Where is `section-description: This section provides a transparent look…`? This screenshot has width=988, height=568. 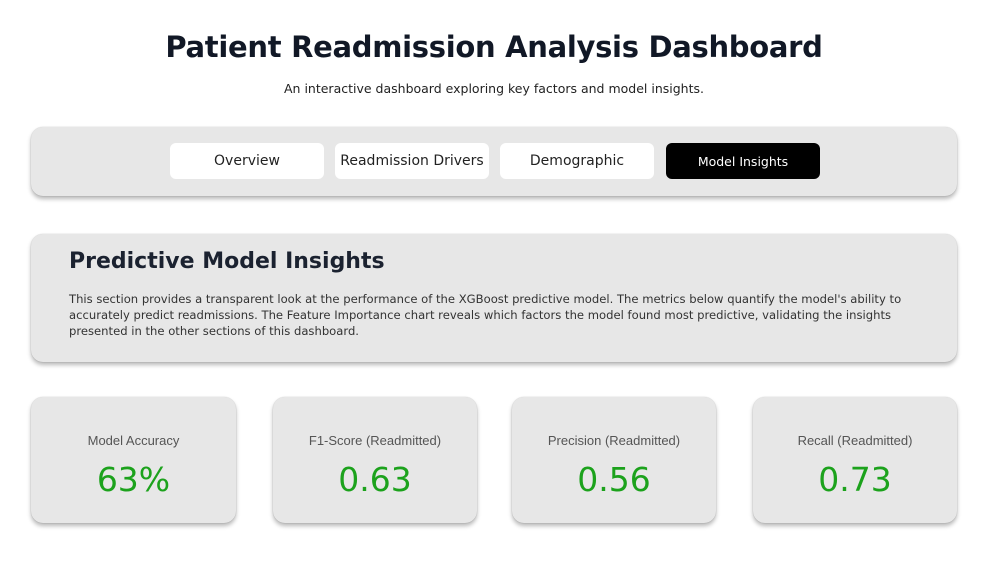 section-description: This section provides a transparent look… is located at coordinates (485, 315).